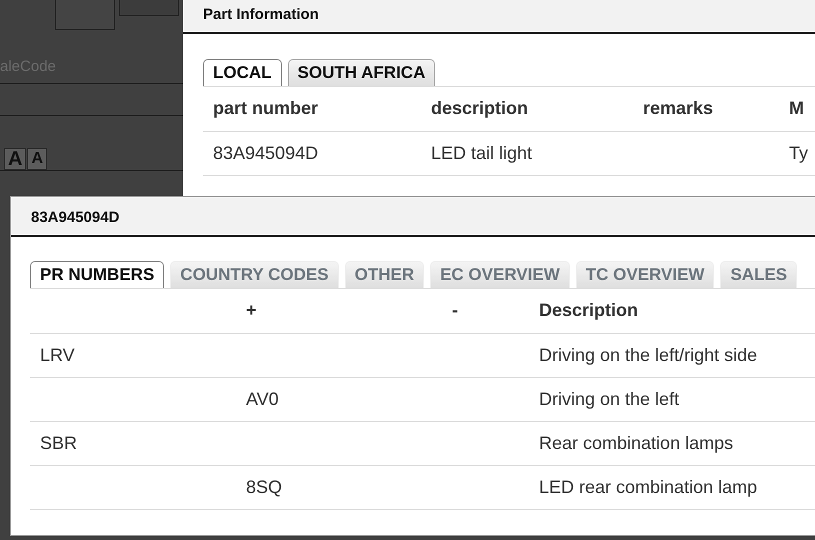 The image size is (815, 540). I want to click on table-cell: LED tail light, so click(481, 152).